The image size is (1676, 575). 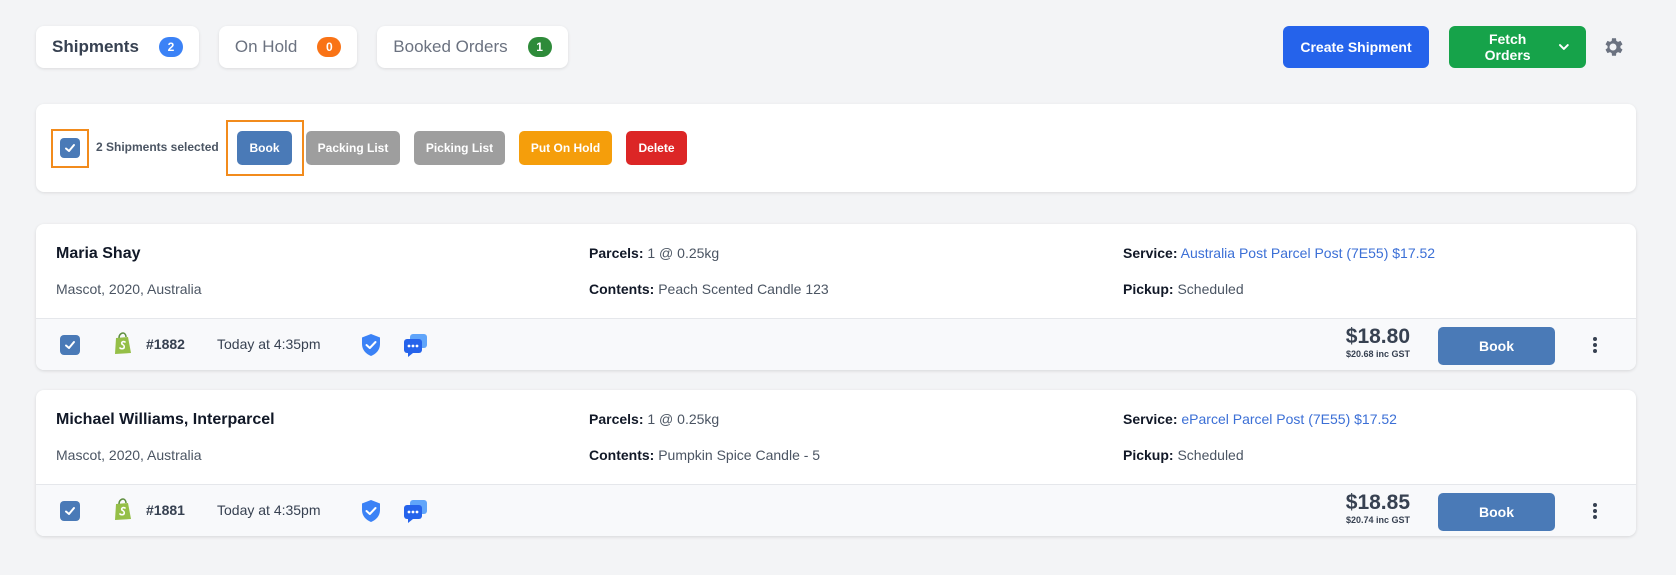 What do you see at coordinates (1377, 502) in the screenshot?
I see `price-amount: $18.85` at bounding box center [1377, 502].